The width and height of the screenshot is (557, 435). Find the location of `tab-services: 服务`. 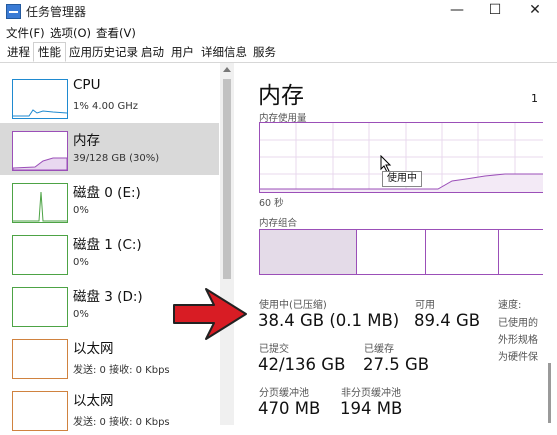

tab-services: 服务 is located at coordinates (264, 52).